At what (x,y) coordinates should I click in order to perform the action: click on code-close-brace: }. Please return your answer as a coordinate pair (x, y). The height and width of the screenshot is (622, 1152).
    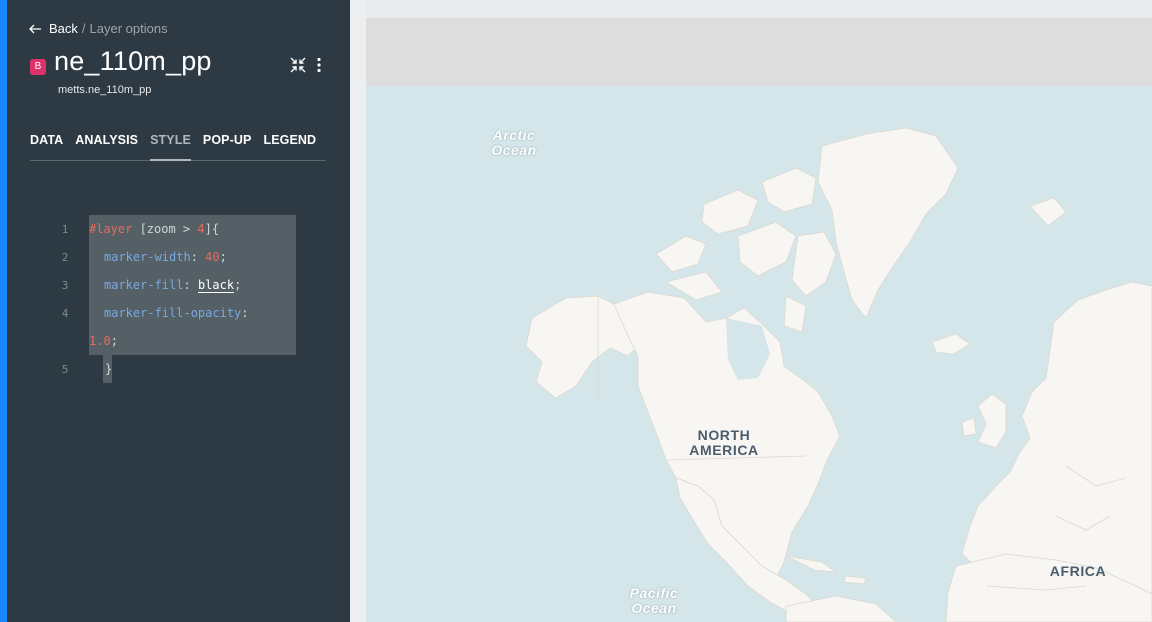
    Looking at the image, I should click on (109, 369).